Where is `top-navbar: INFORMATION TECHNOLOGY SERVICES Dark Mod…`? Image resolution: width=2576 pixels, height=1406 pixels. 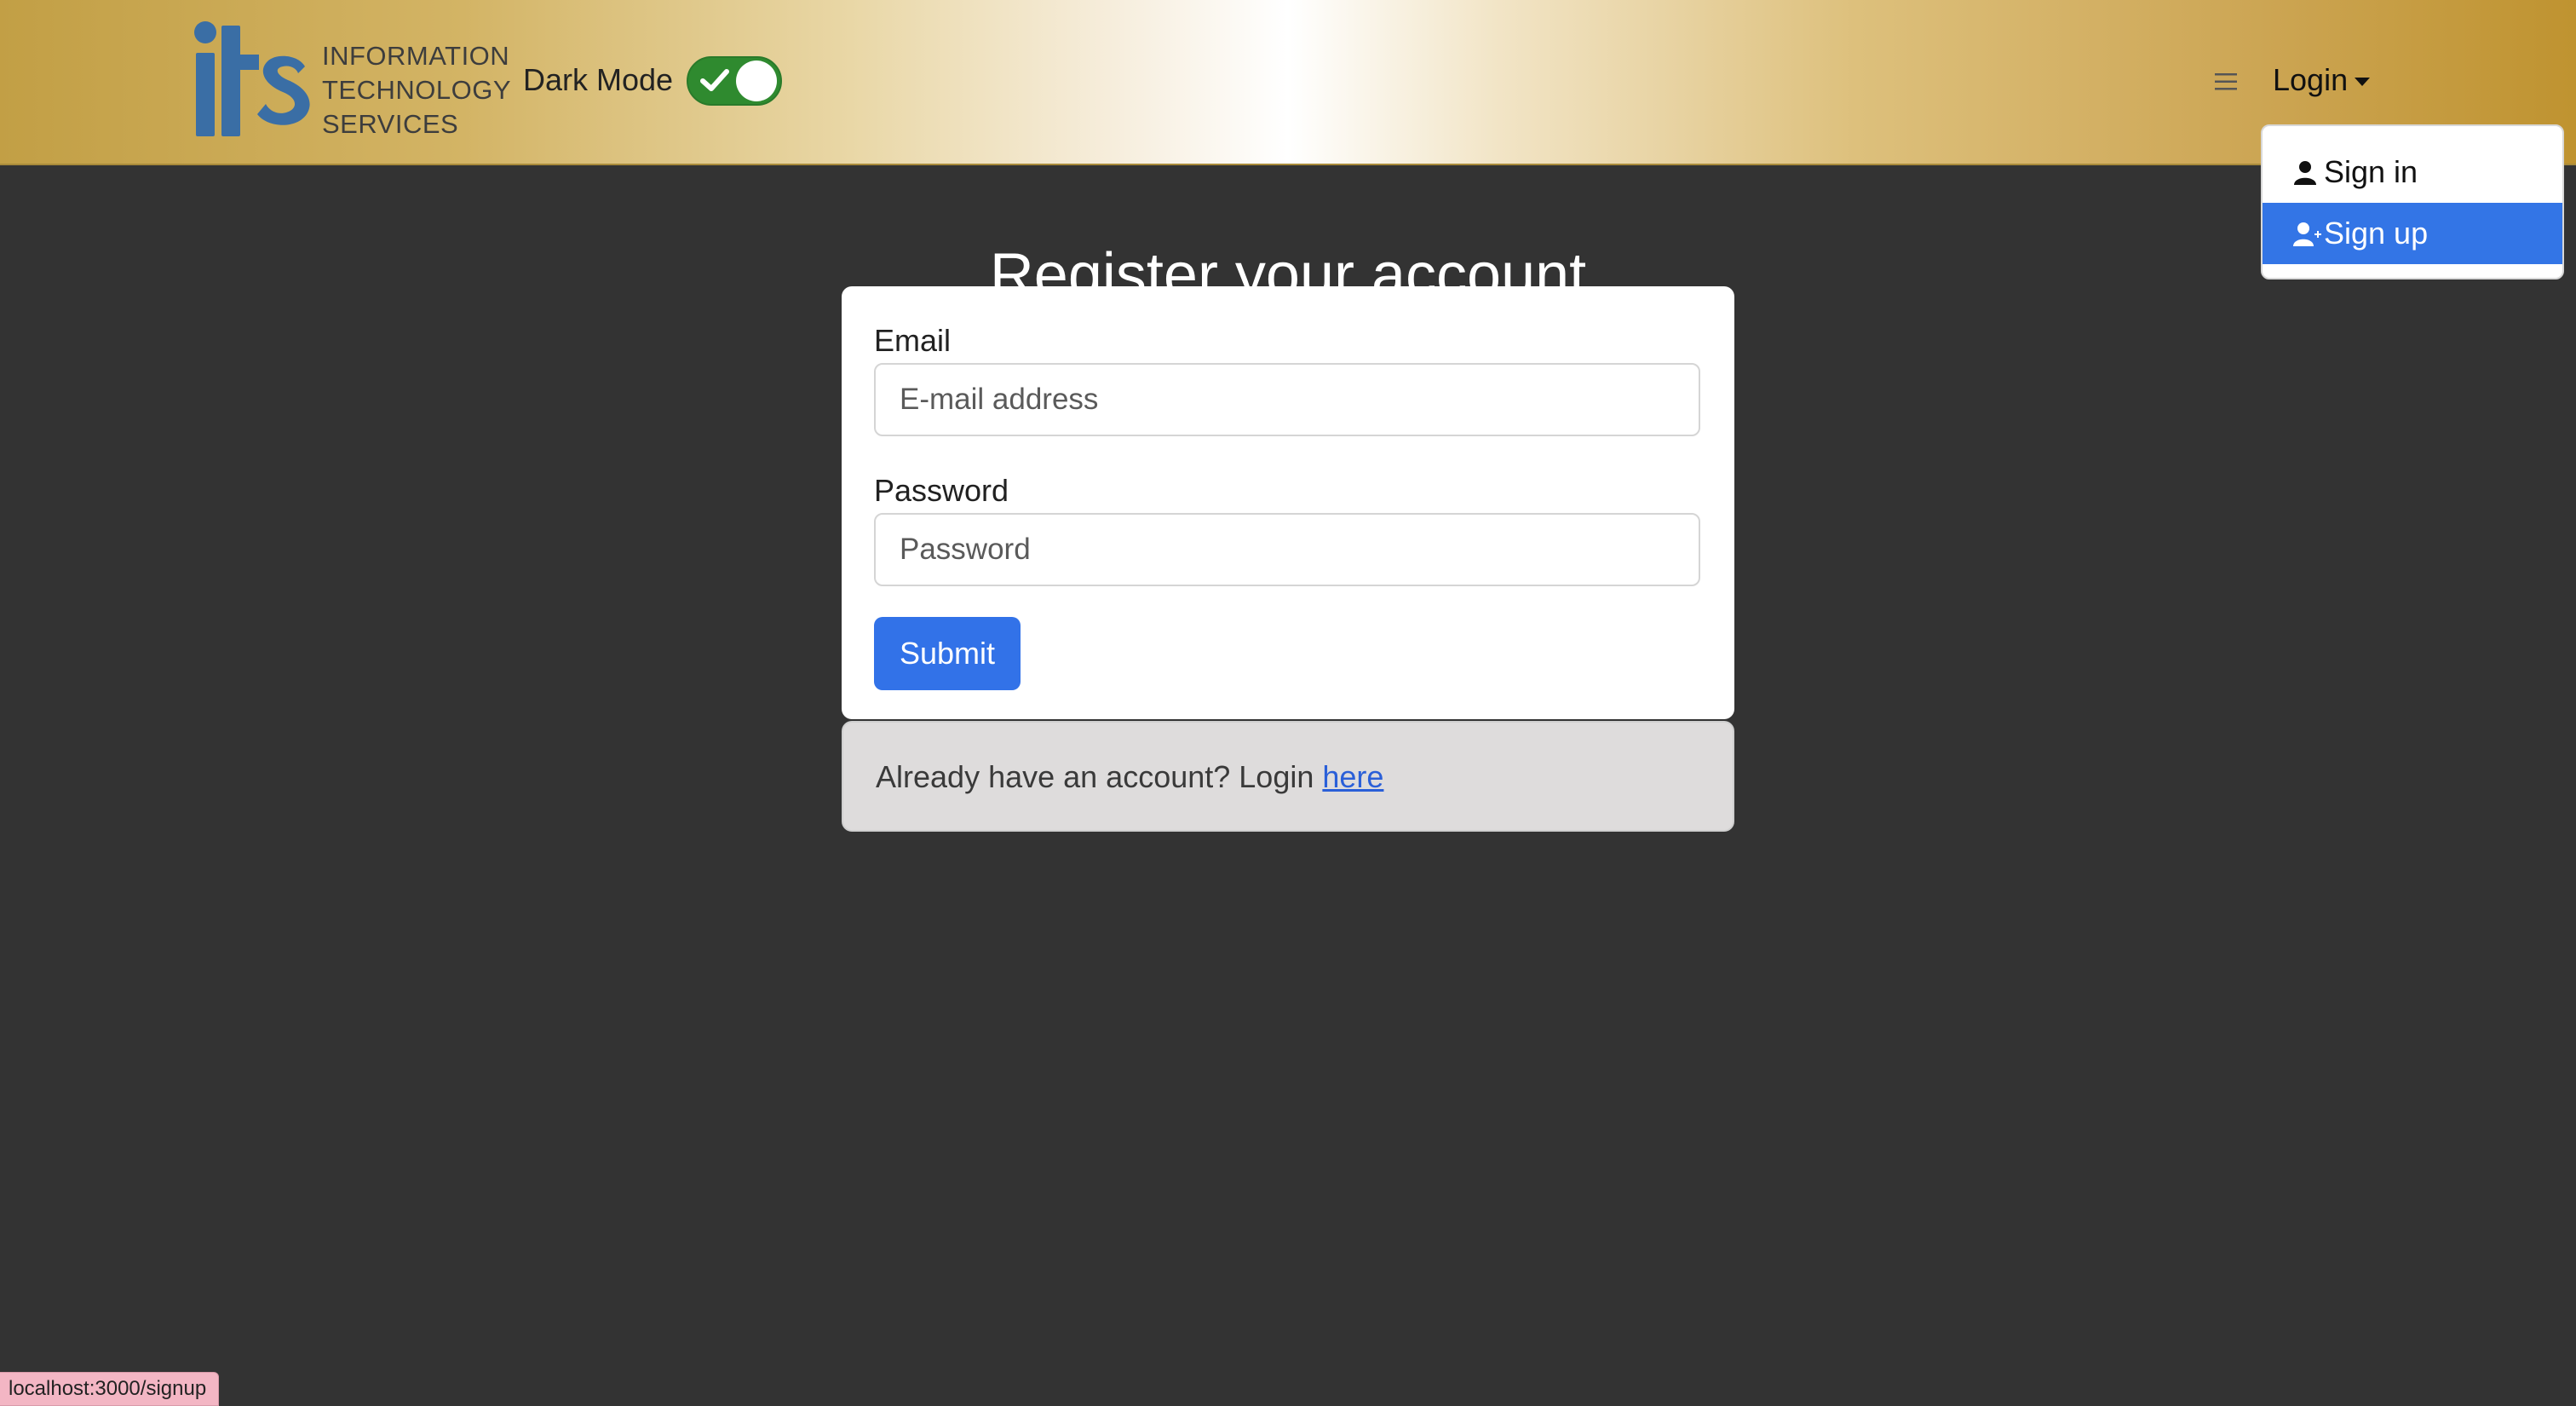
top-navbar: INFORMATION TECHNOLOGY SERVICES Dark Mod… is located at coordinates (1288, 82).